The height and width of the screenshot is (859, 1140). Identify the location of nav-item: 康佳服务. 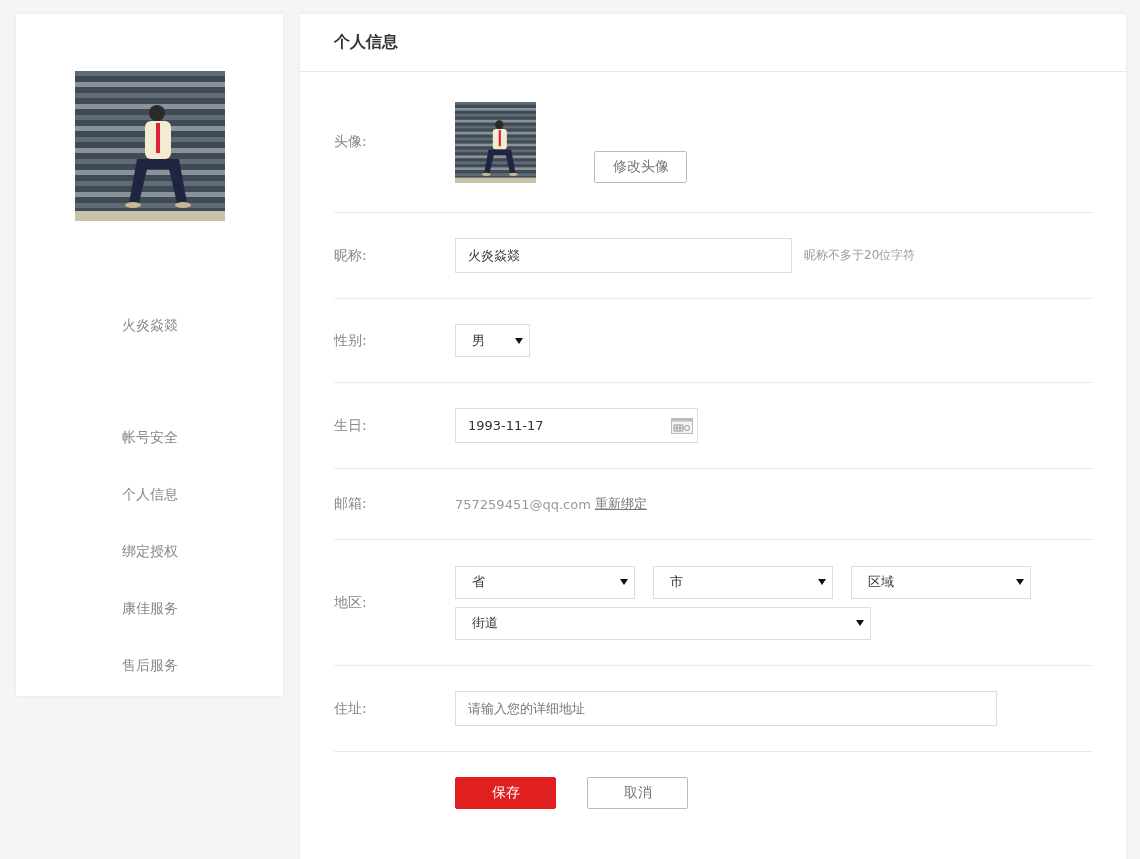
(149, 608).